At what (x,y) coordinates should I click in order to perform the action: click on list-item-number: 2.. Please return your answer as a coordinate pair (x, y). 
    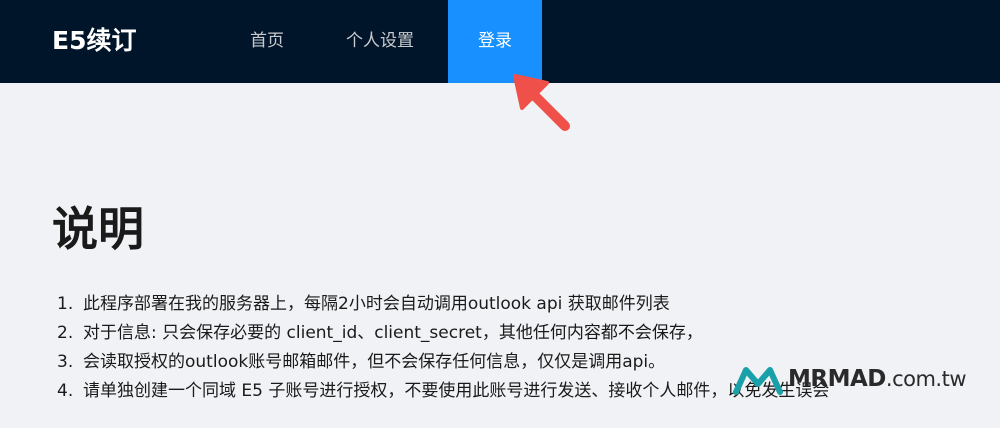
    Looking at the image, I should click on (65, 333).